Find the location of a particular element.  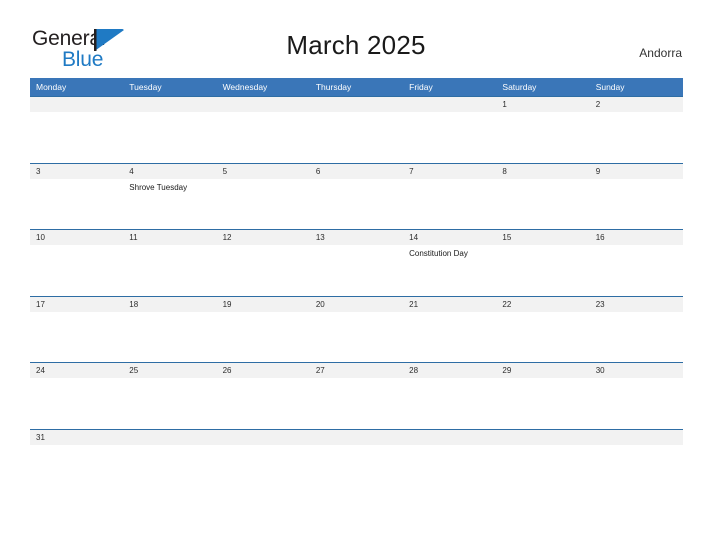

date-band: 31 is located at coordinates (356, 437).